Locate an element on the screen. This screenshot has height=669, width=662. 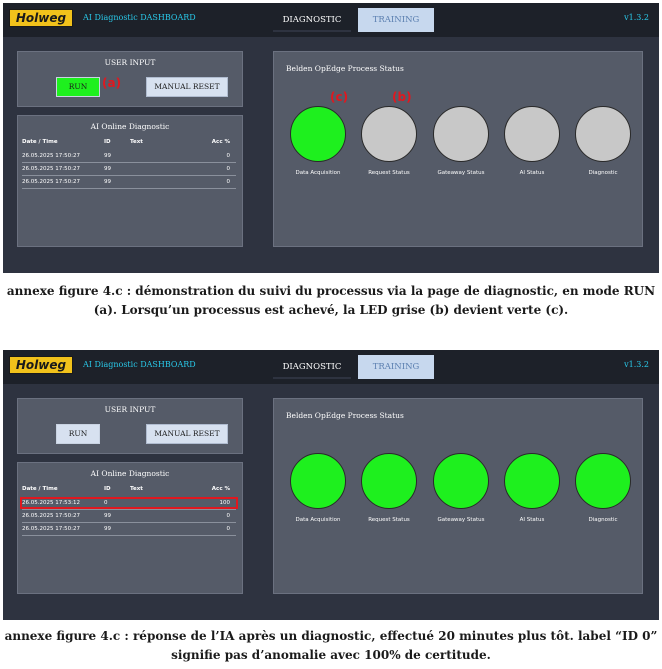
user-input-panel: USER INPUT RUN MANUAL RESET is located at coordinates (130, 426).